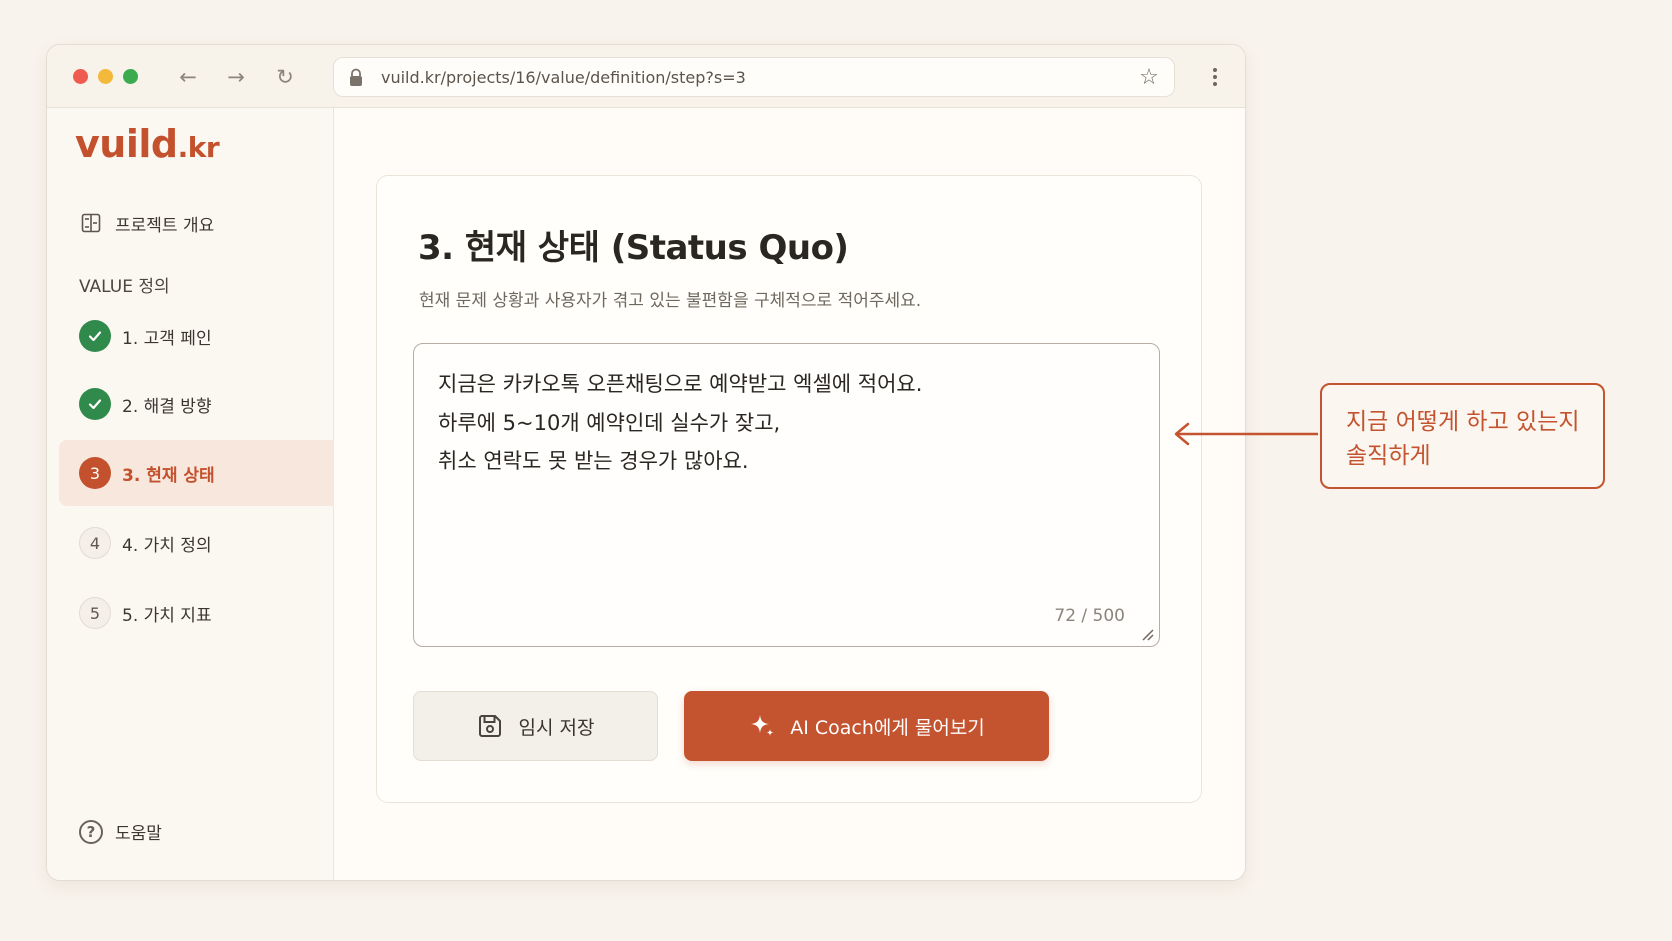 The width and height of the screenshot is (1672, 941). I want to click on step-label: 4. 가치 정의, so click(167, 545).